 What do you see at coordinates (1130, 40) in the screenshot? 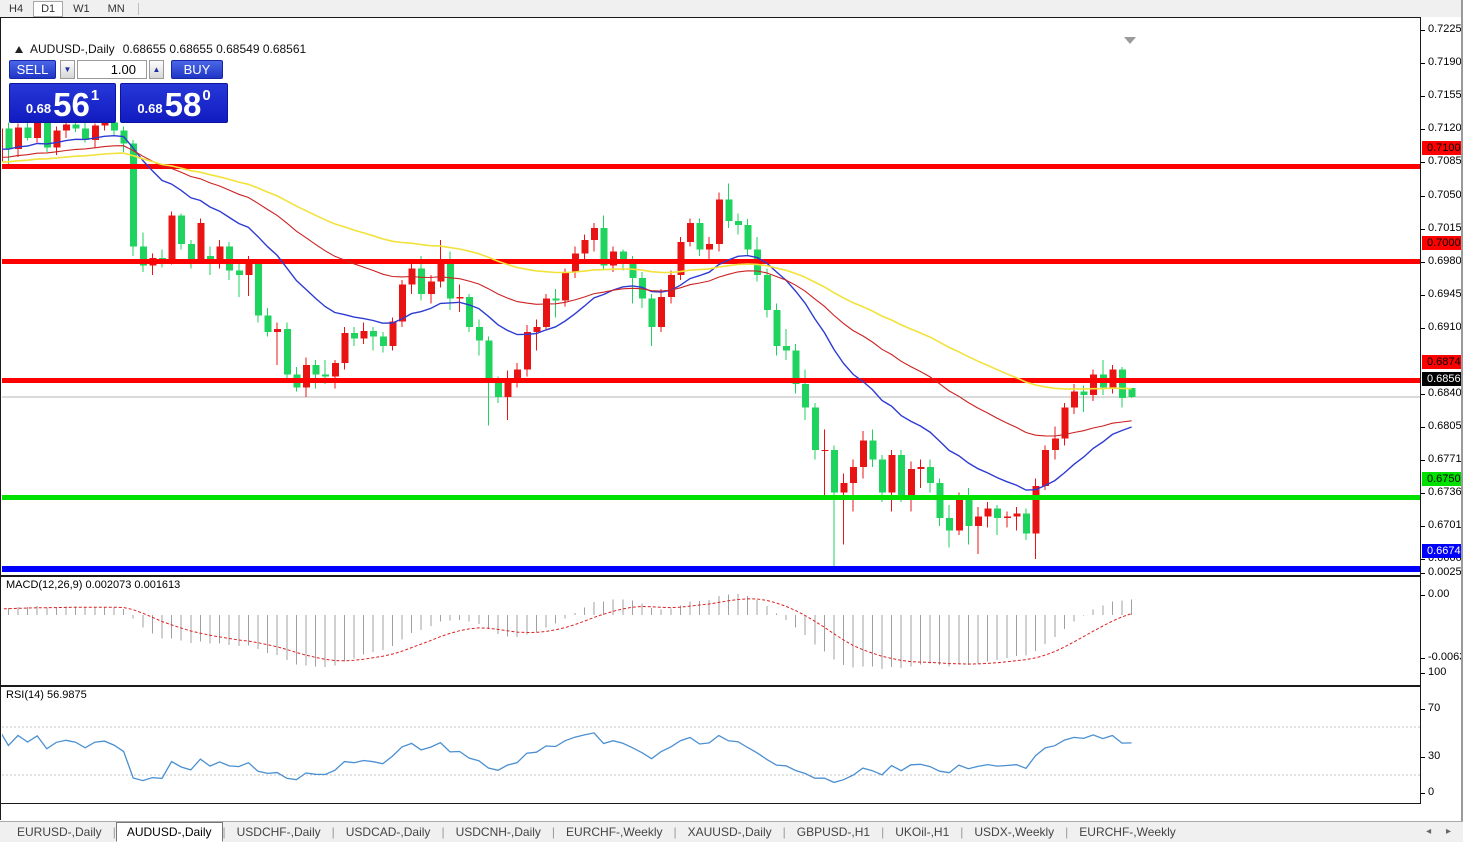
I see `chart-shift-marker-icon` at bounding box center [1130, 40].